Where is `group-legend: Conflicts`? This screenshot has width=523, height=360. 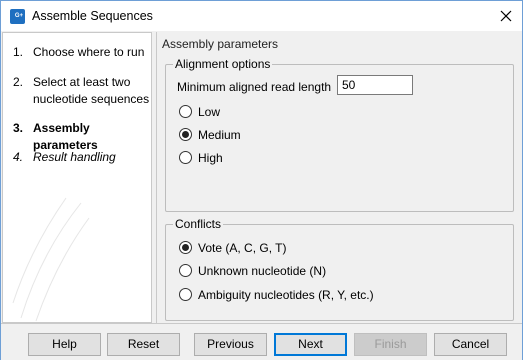
group-legend: Conflicts is located at coordinates (198, 224).